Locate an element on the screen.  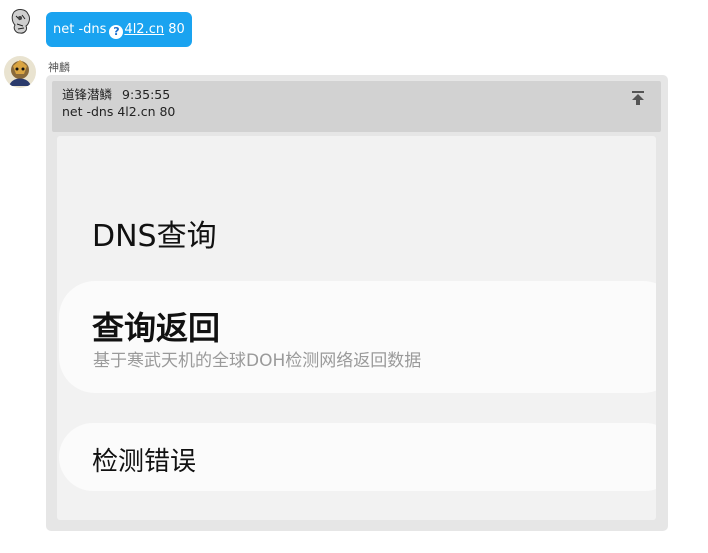
card-title: DNS查询 is located at coordinates (154, 236).